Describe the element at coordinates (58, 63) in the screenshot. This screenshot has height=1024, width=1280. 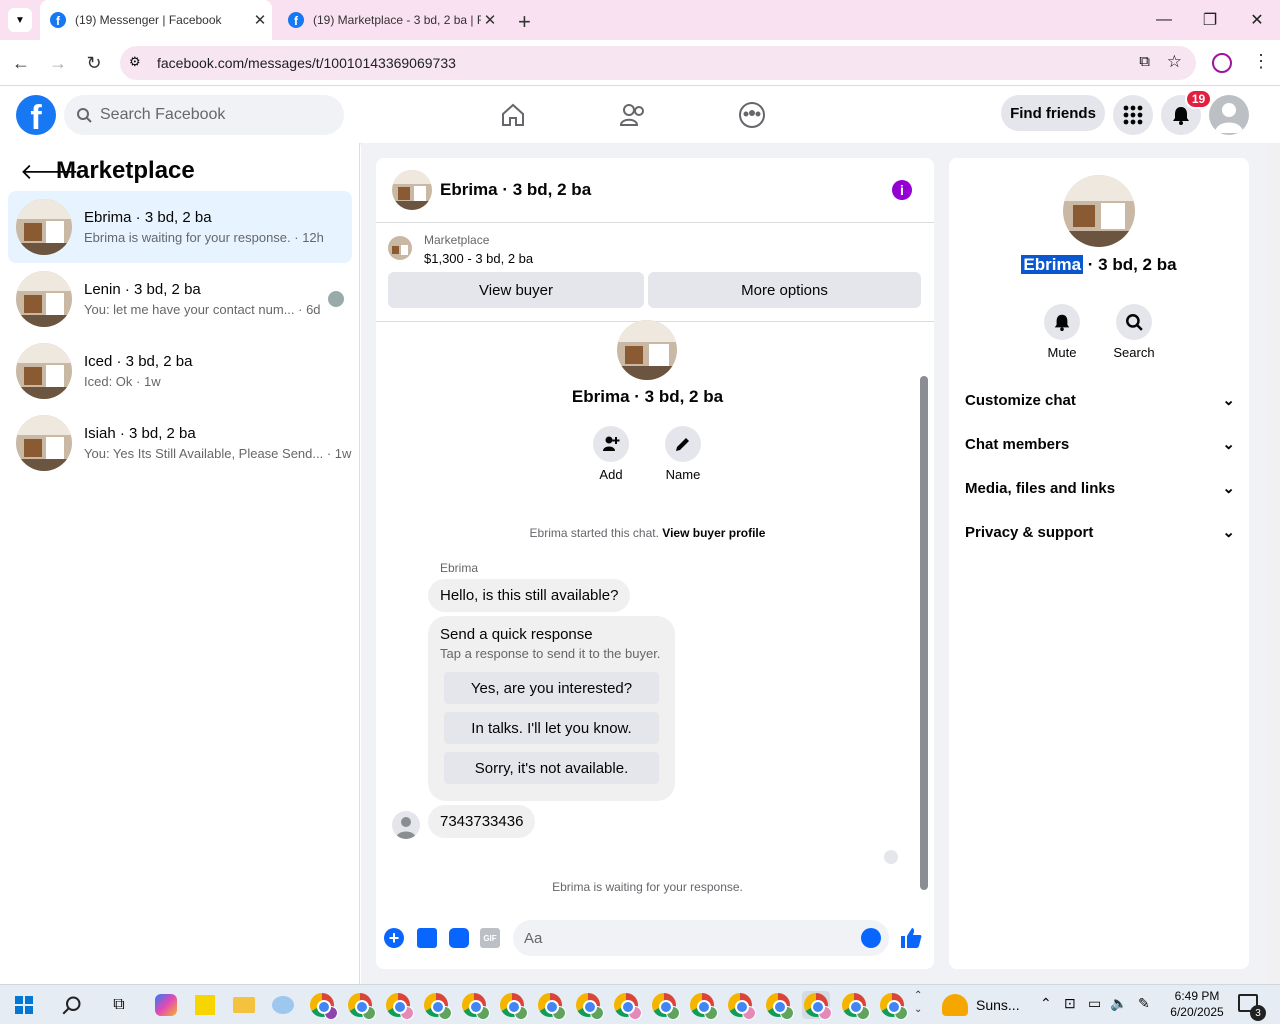
I see `forward-icon: →` at that location.